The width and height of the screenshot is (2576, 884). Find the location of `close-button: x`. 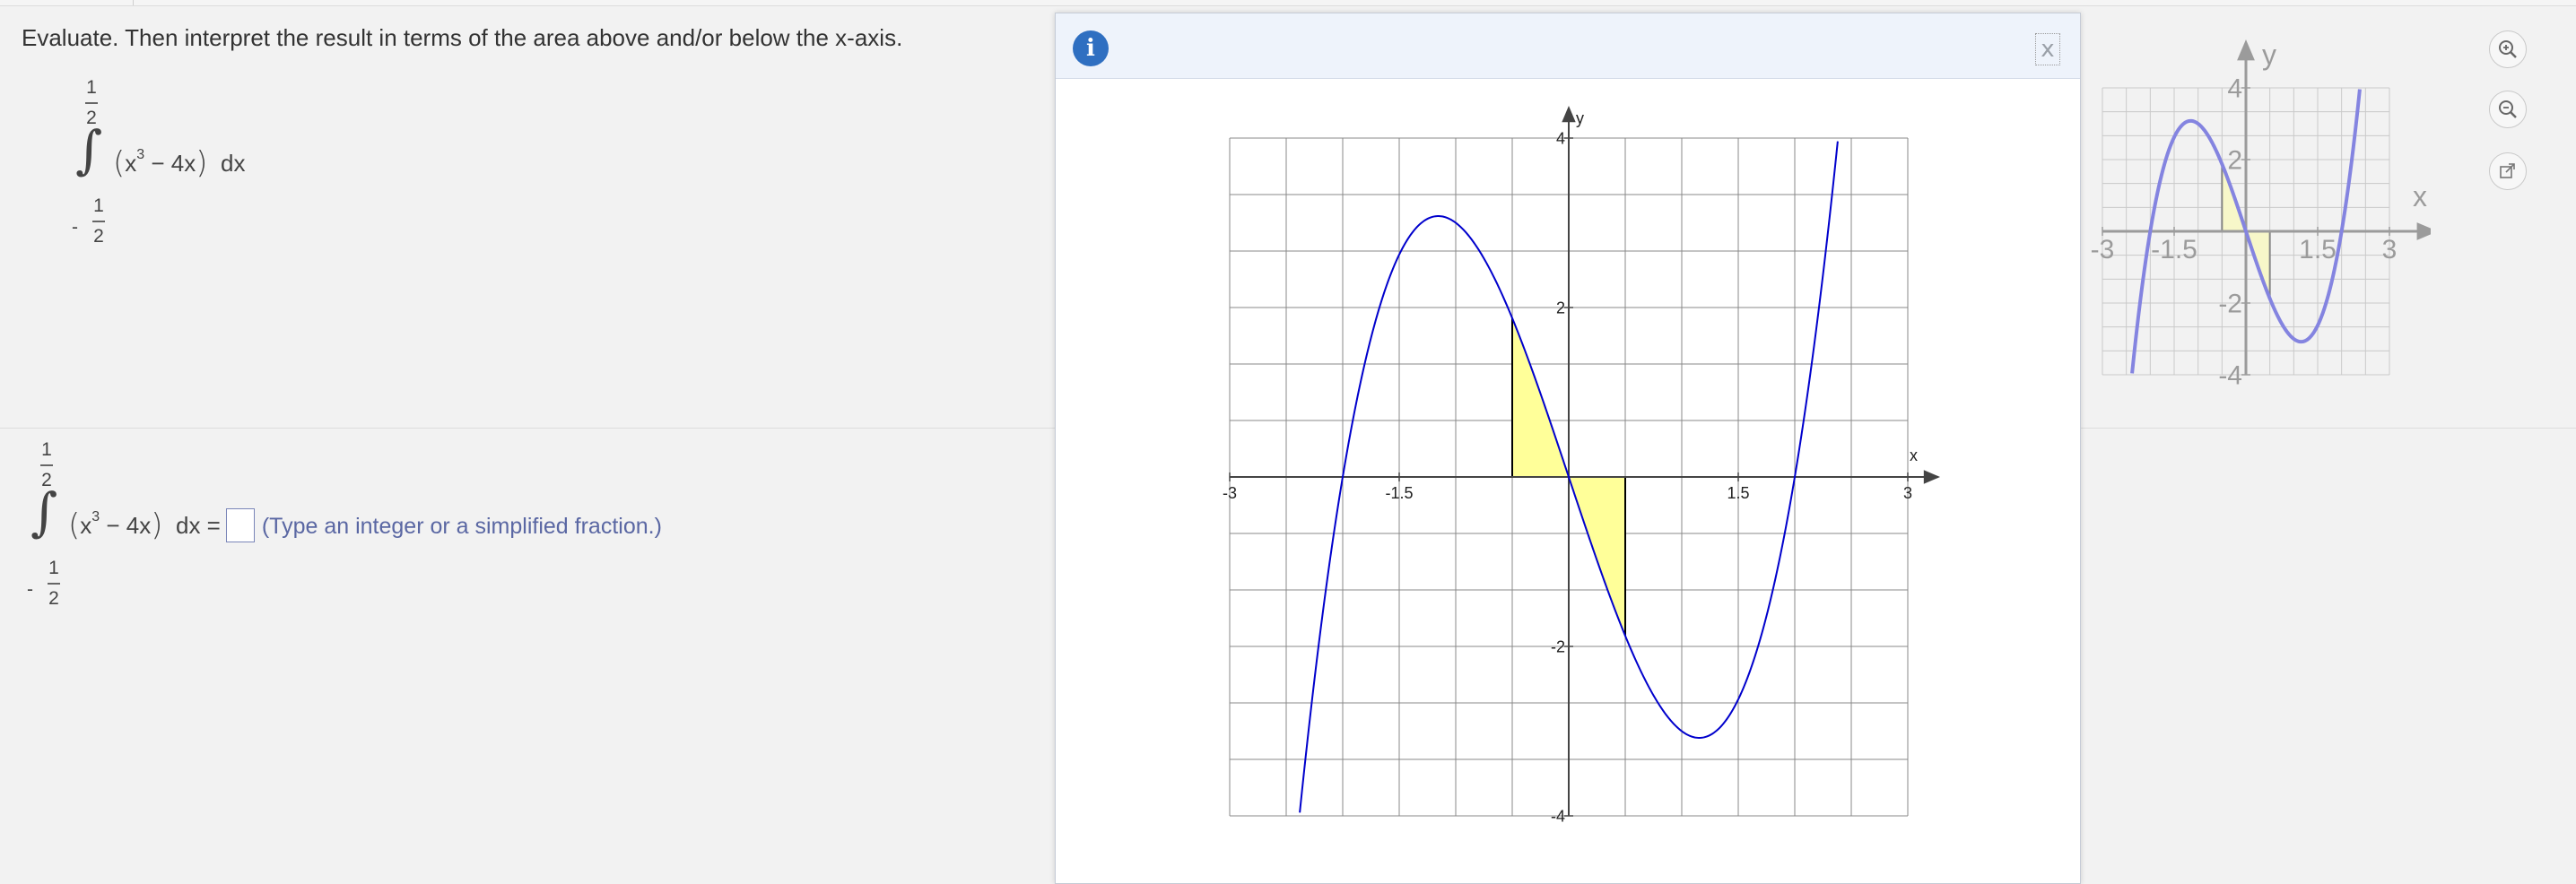

close-button: x is located at coordinates (2047, 49).